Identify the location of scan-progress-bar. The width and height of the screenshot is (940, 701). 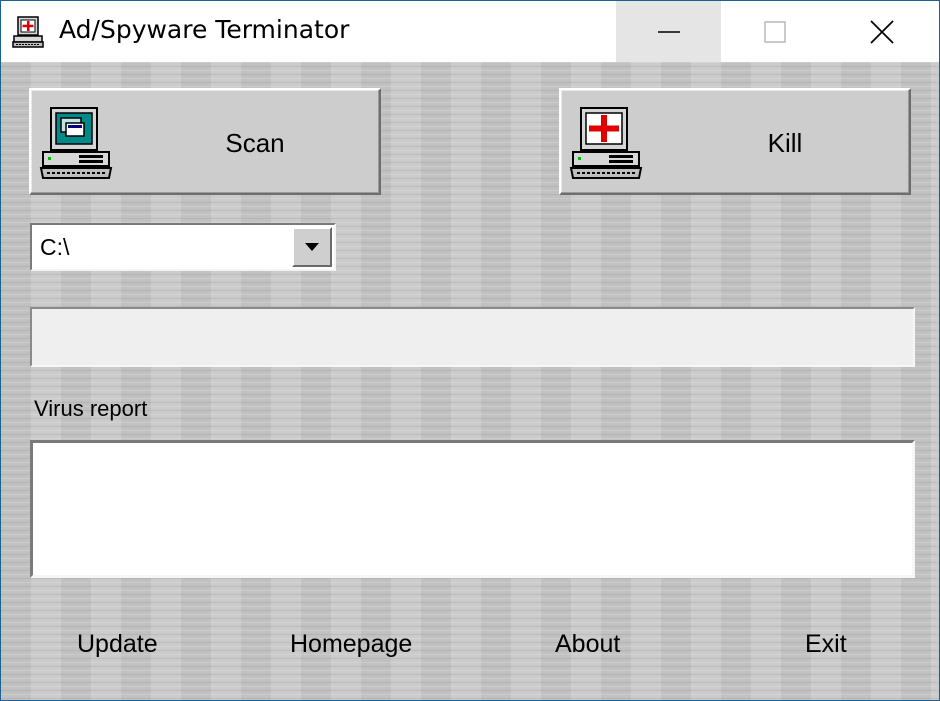
(472, 337).